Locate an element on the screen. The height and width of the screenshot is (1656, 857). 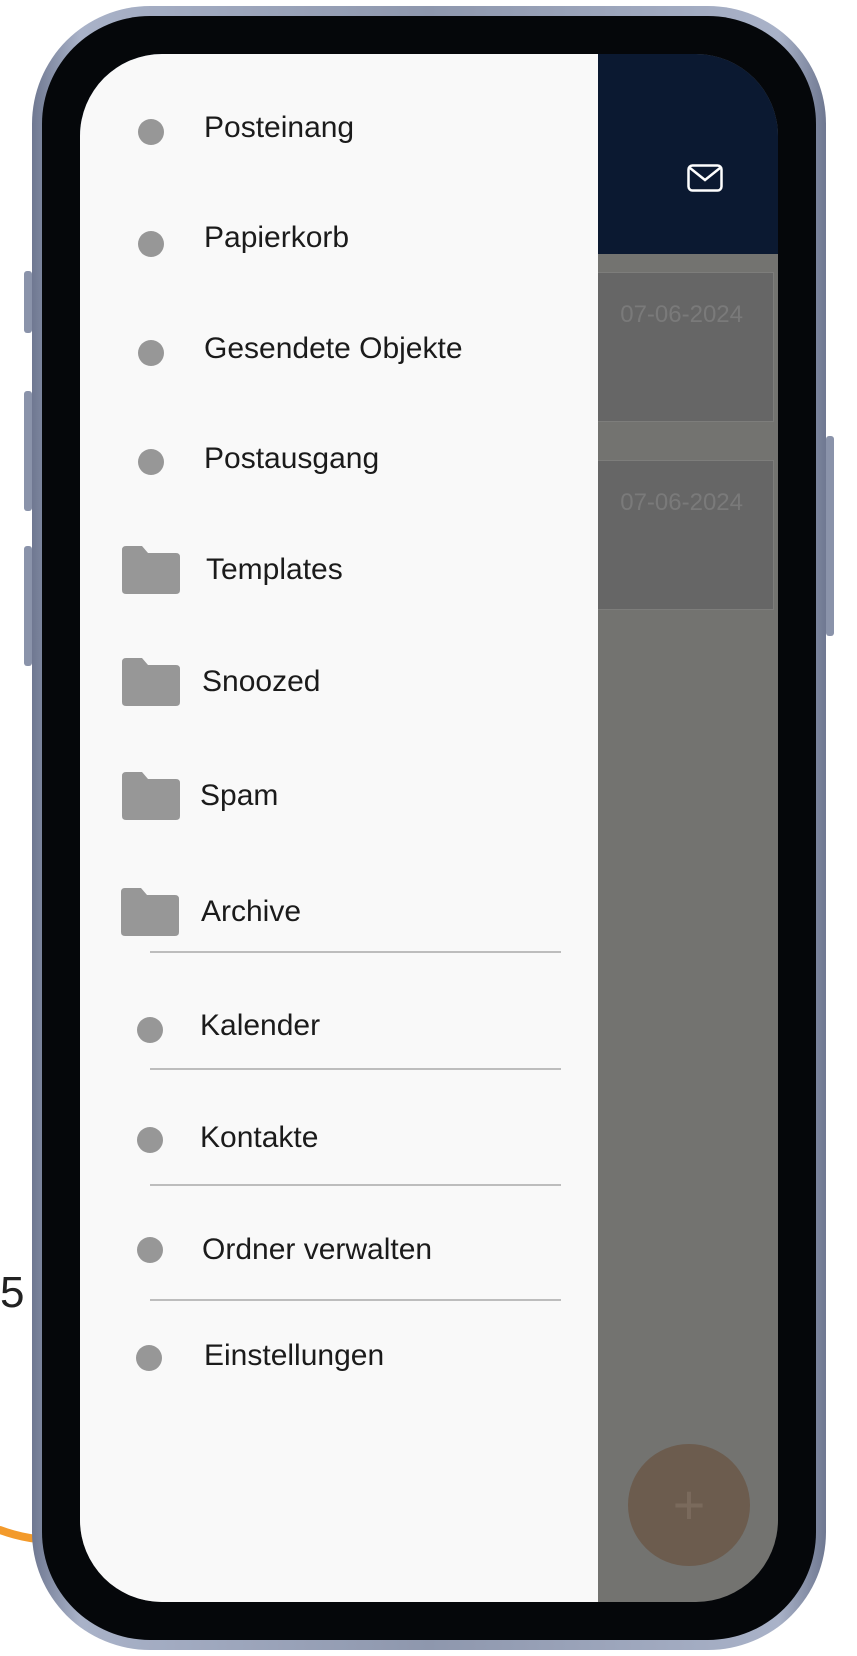
mail-icon is located at coordinates (705, 178).